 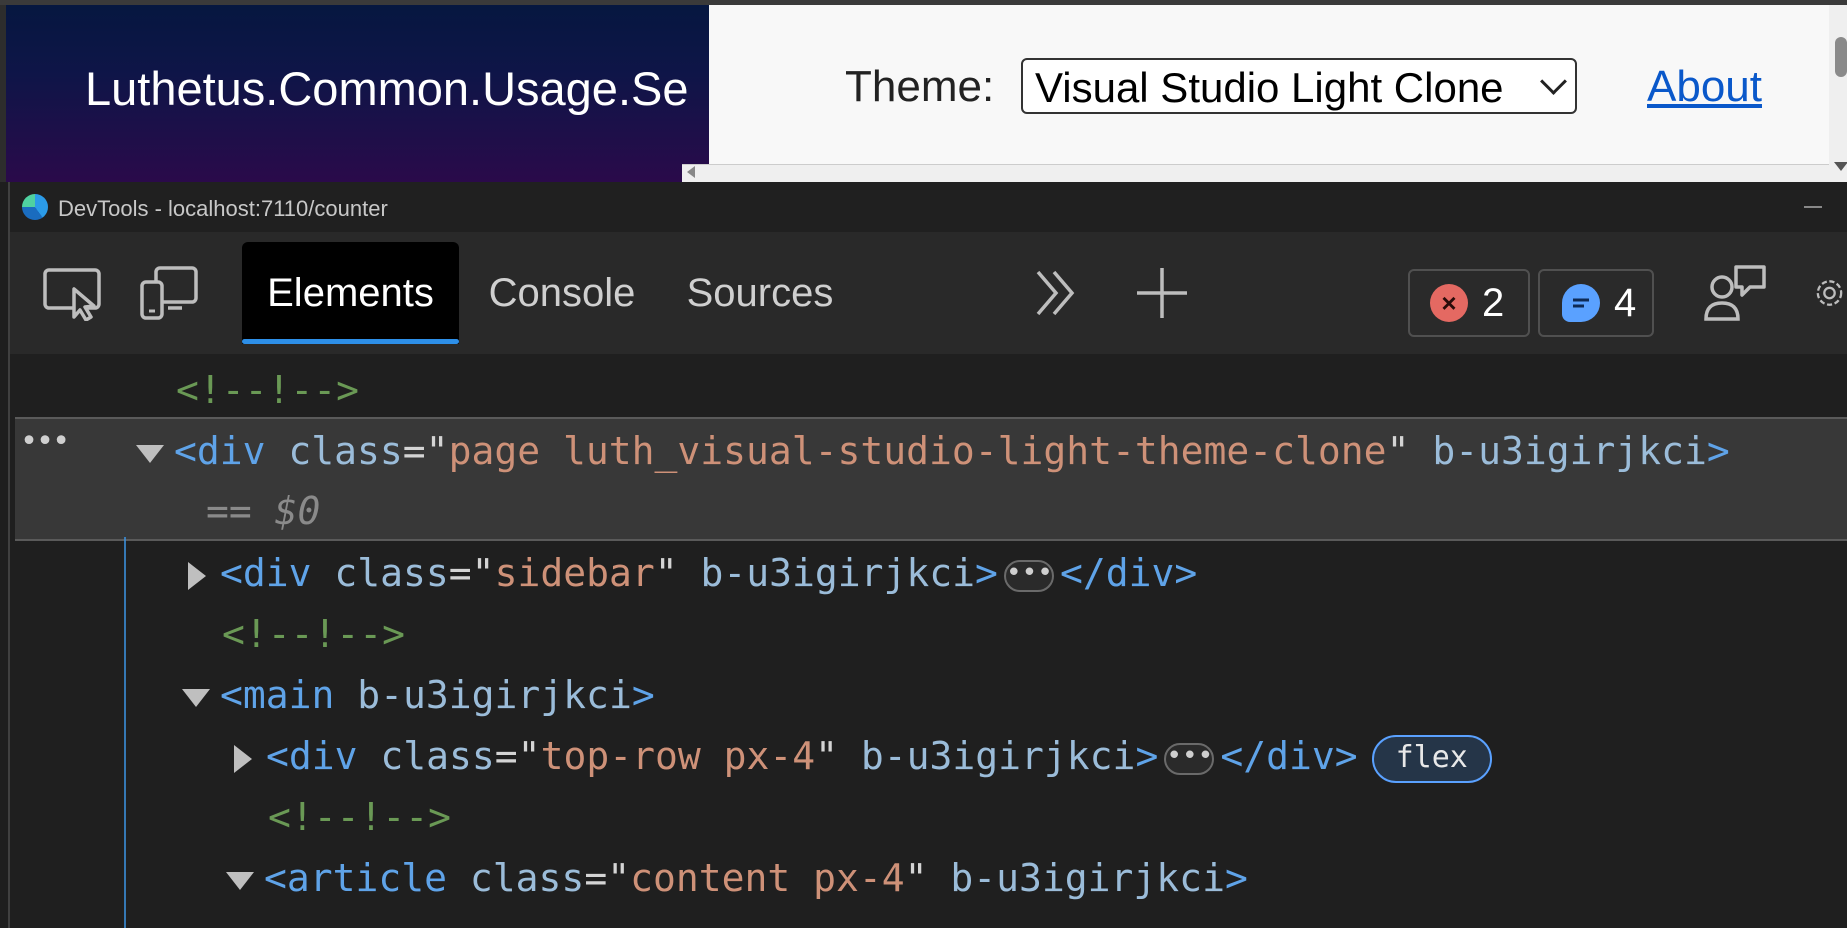 I want to click on more-tabs-button, so click(x=1056, y=293).